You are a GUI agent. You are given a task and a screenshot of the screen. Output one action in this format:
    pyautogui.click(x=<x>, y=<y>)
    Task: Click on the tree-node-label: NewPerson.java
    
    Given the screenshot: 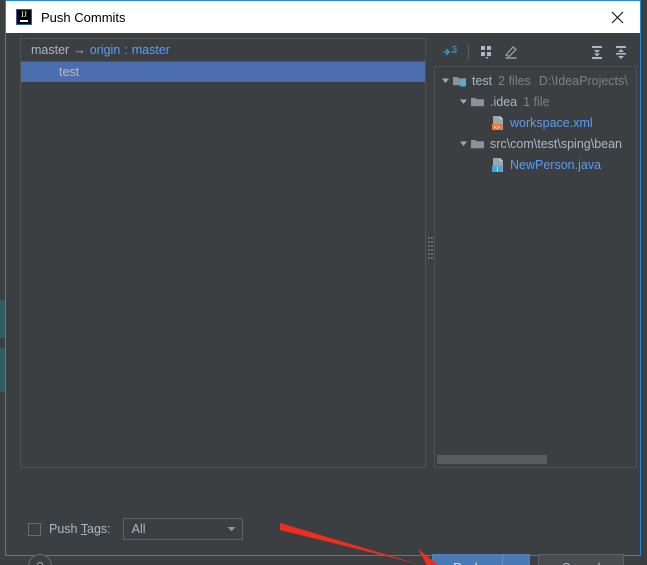 What is the action you would take?
    pyautogui.click(x=556, y=164)
    